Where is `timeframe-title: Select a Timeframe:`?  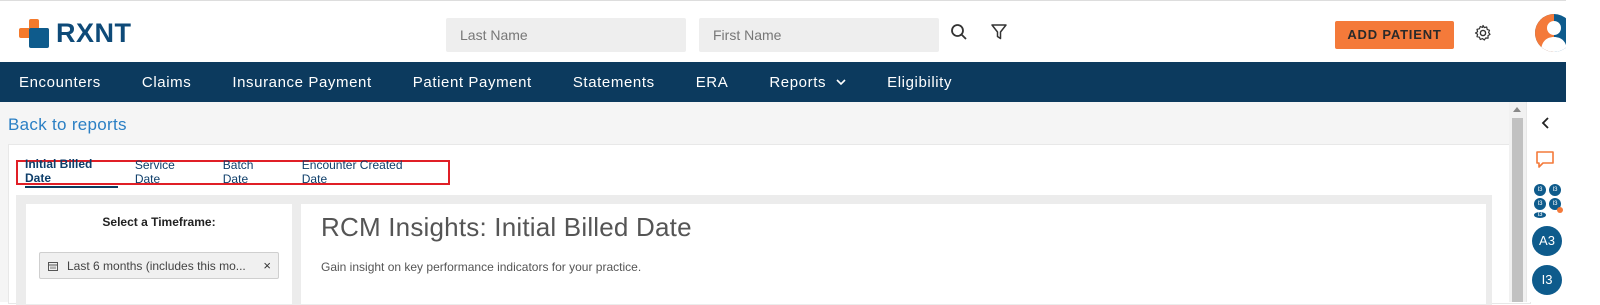
timeframe-title: Select a Timeframe: is located at coordinates (159, 222).